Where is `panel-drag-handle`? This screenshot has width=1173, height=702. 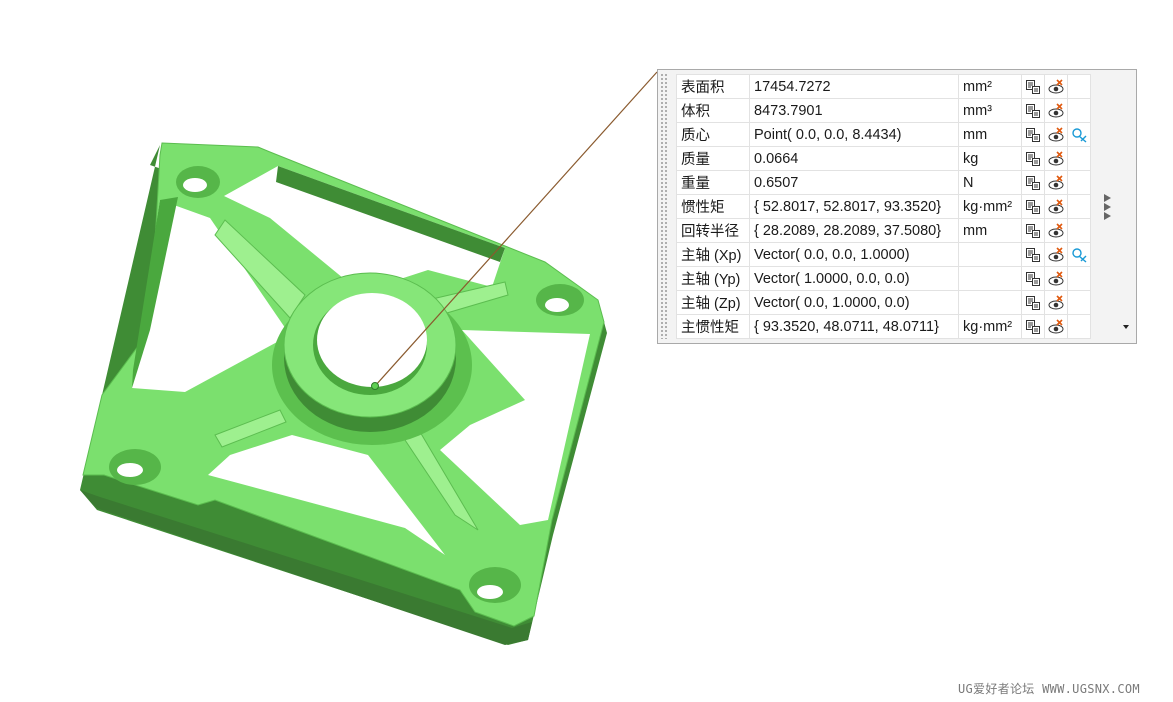 panel-drag-handle is located at coordinates (664, 206).